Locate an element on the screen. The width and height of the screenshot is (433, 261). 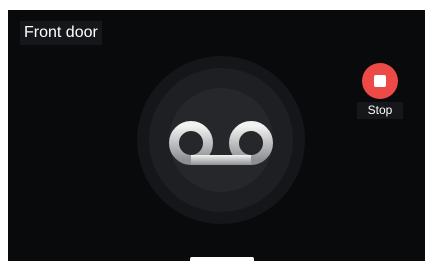
stop-icon is located at coordinates (380, 81).